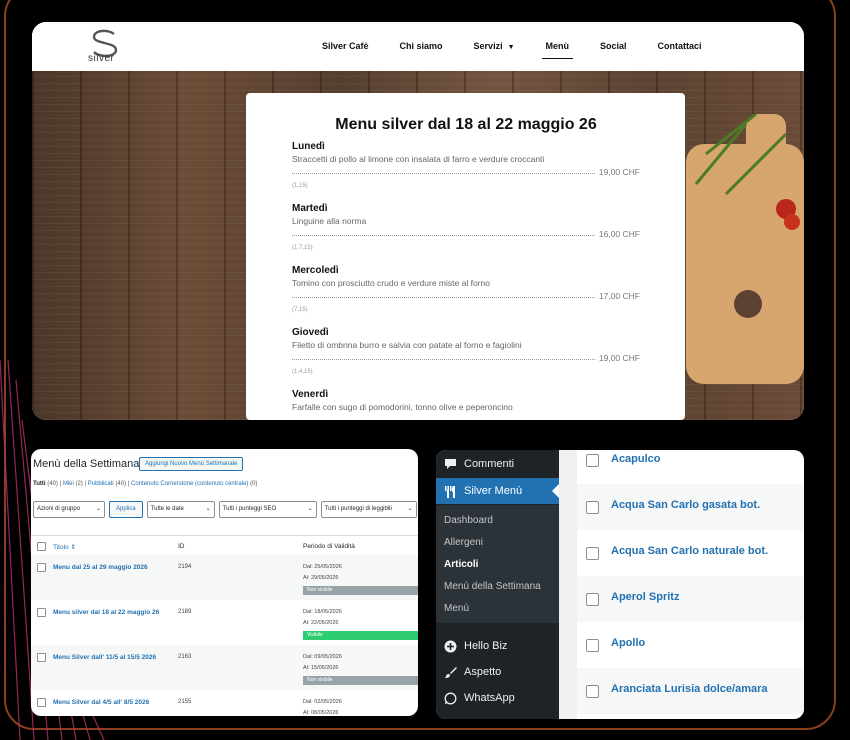  What do you see at coordinates (104, 657) in the screenshot?
I see `row-title-link: Menu Silver dall' 11/5 al 15/5 2026` at bounding box center [104, 657].